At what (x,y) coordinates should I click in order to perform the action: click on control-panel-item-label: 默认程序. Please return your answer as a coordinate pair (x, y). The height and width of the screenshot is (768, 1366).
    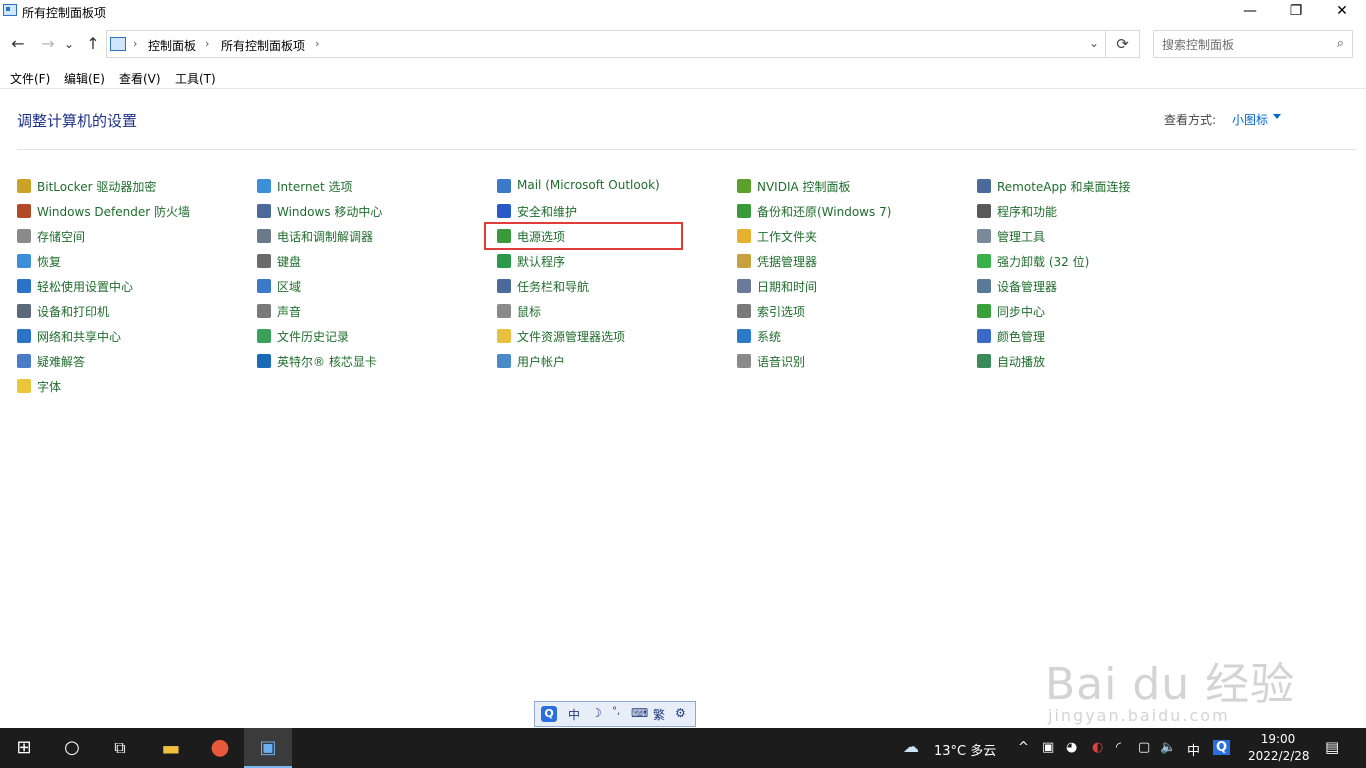
    Looking at the image, I should click on (541, 261).